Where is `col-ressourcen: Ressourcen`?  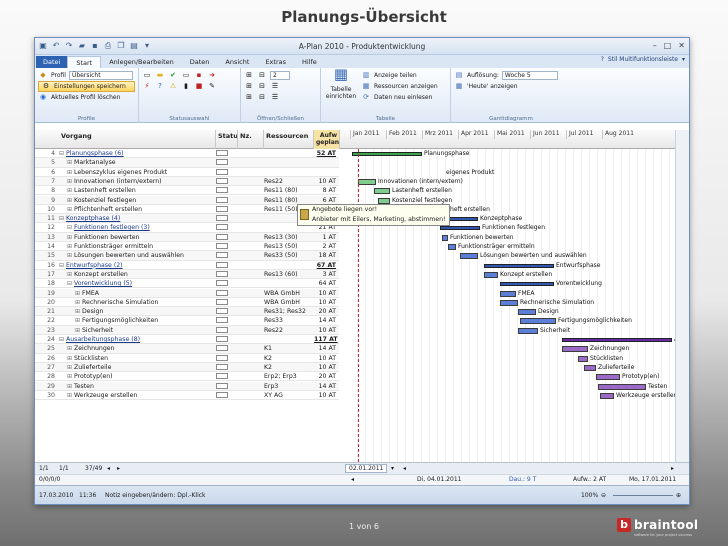 col-ressourcen: Ressourcen is located at coordinates (289, 139).